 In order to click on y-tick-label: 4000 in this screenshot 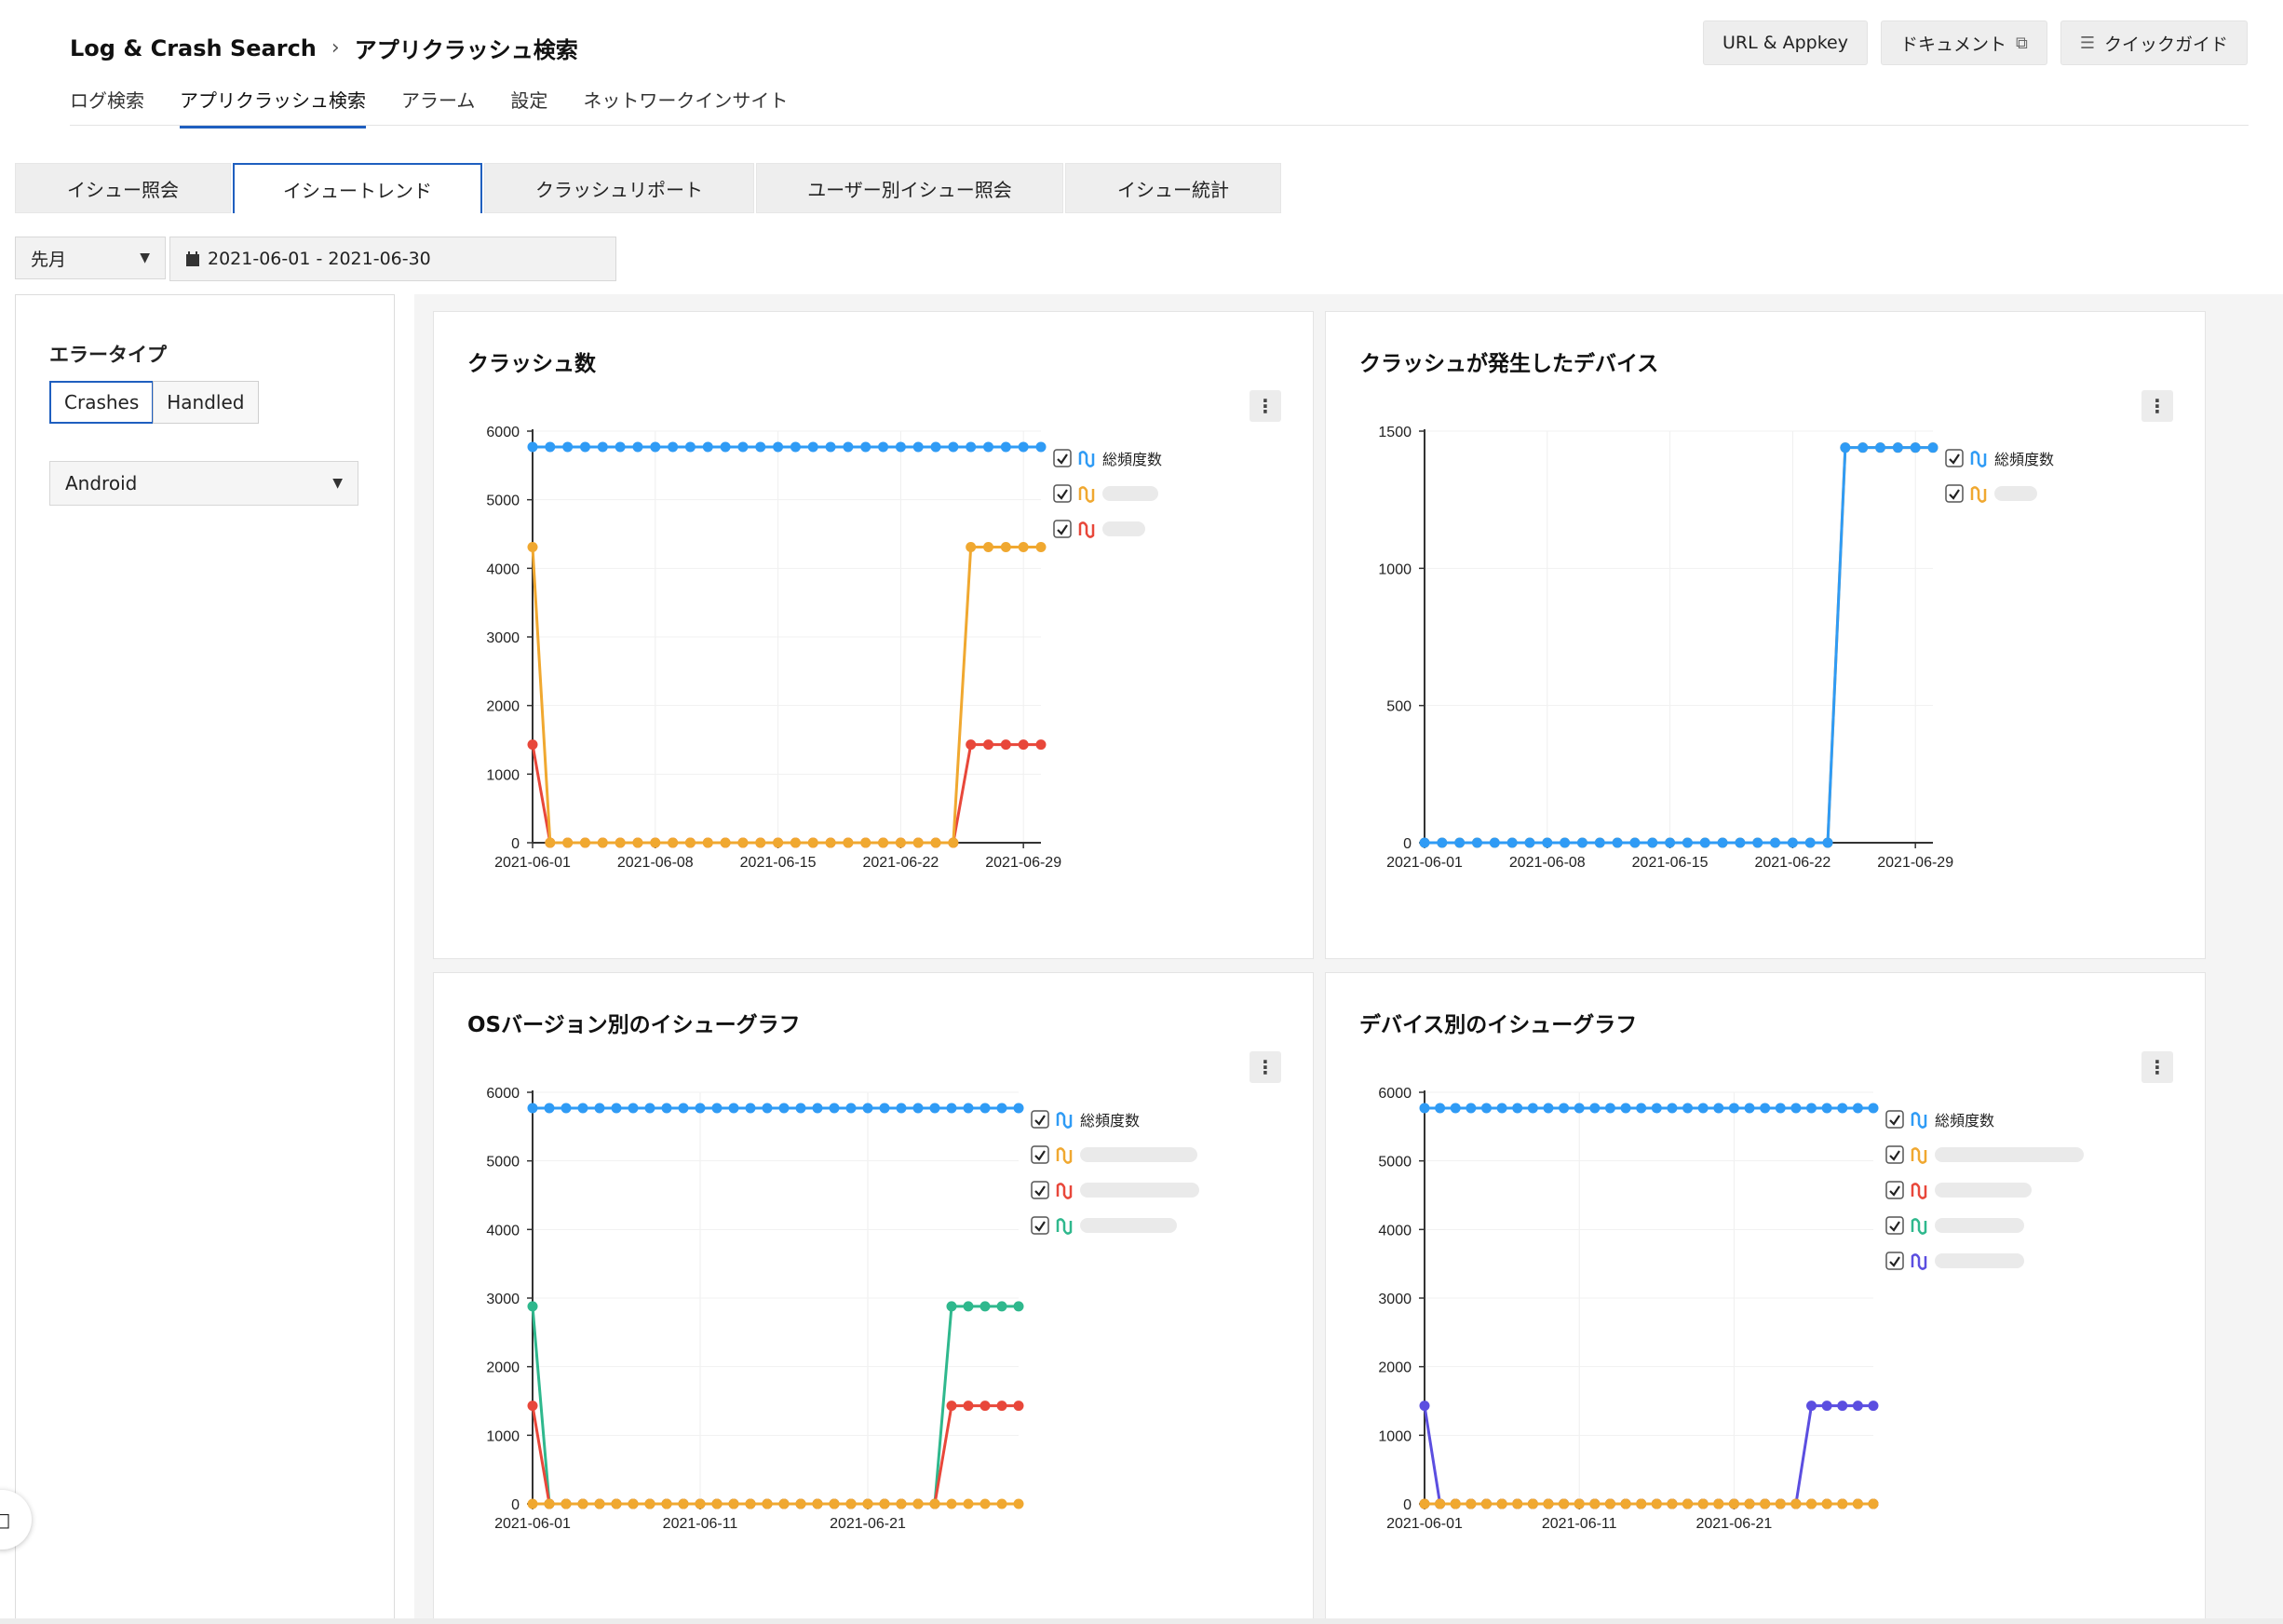, I will do `click(1395, 1230)`.